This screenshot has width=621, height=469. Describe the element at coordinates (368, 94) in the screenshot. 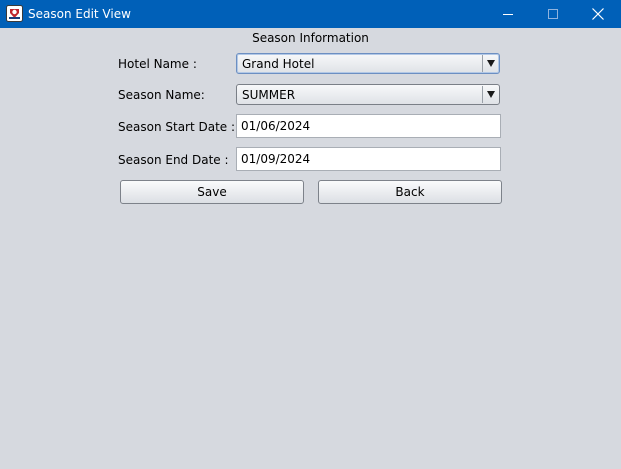

I see `season-name-select: SUMMER` at that location.